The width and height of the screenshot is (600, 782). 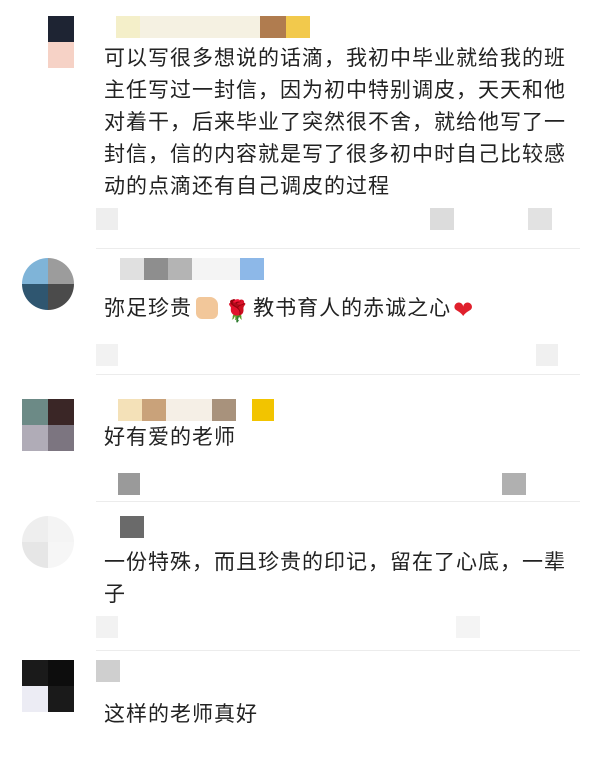 What do you see at coordinates (170, 437) in the screenshot?
I see `comment-text: 好有爱的老师` at bounding box center [170, 437].